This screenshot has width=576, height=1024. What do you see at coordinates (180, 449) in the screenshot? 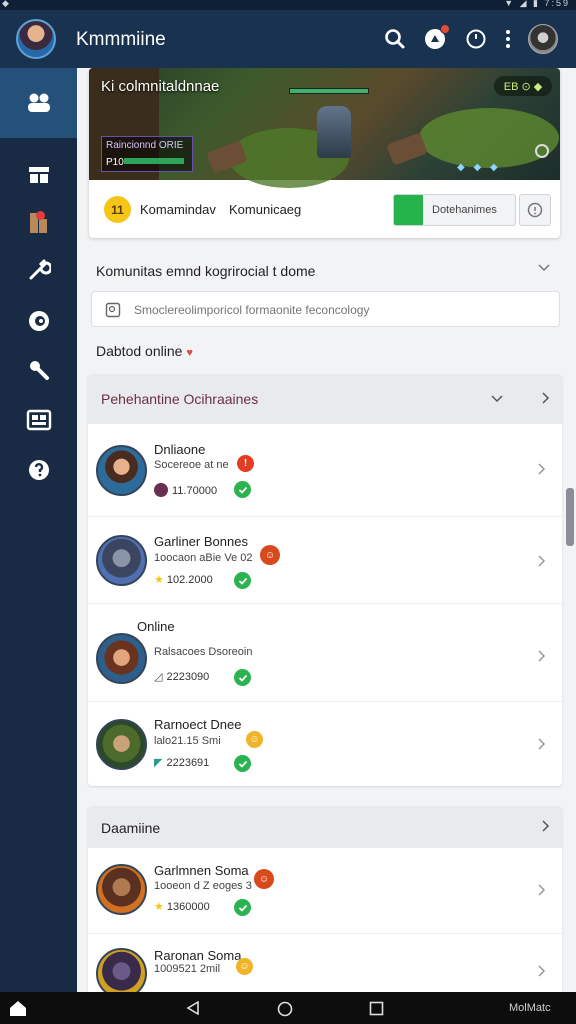
I see `member-name: Dnliaone` at bounding box center [180, 449].